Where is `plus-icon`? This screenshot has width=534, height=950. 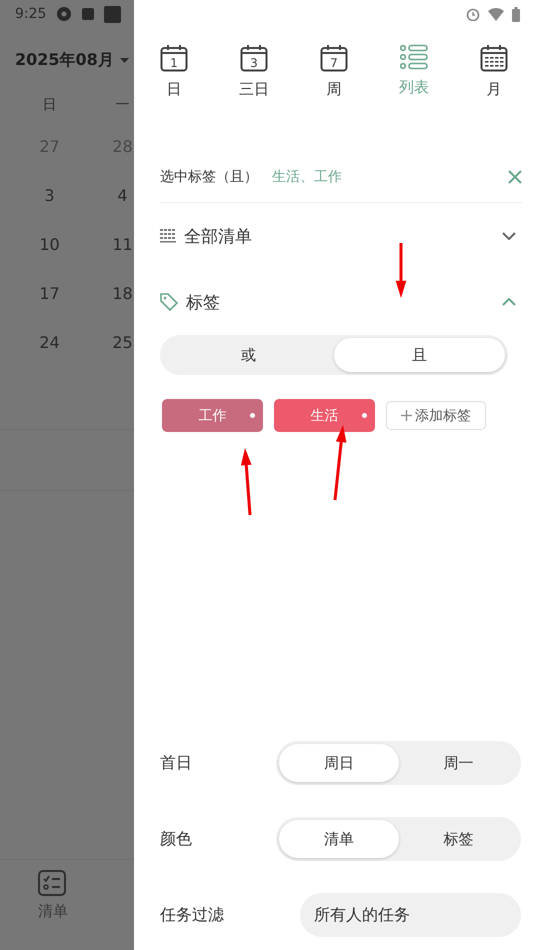
plus-icon is located at coordinates (406, 415).